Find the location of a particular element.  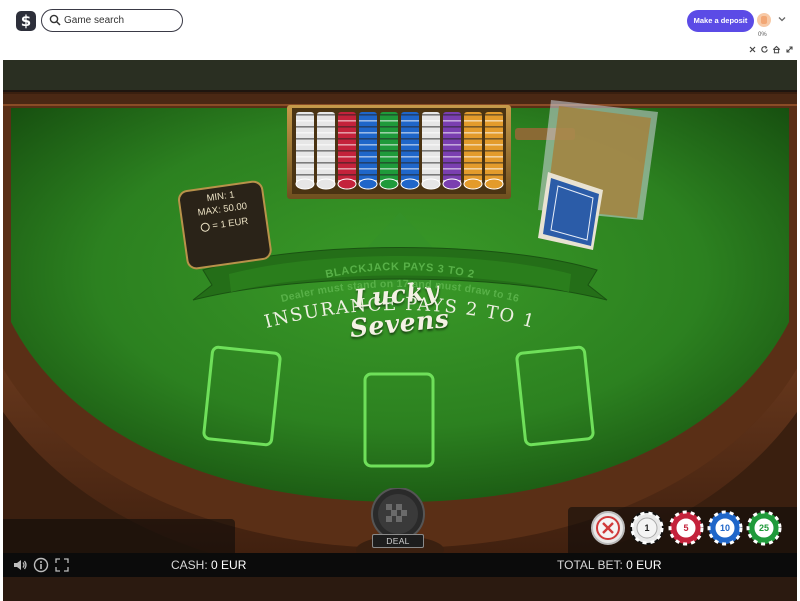

total-bet-display: TOTAL BET: 0 EUR is located at coordinates (609, 565).